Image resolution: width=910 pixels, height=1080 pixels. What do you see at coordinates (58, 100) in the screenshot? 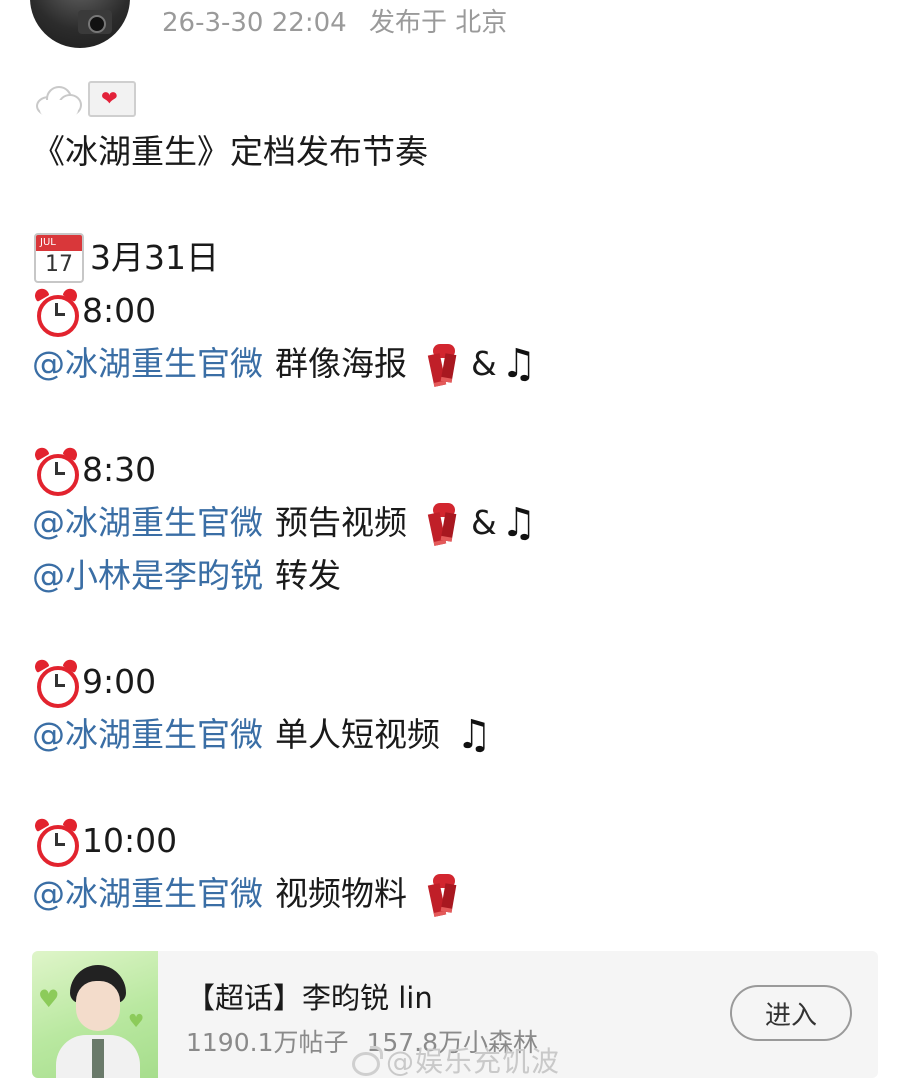
I see `cloud-icon` at bounding box center [58, 100].